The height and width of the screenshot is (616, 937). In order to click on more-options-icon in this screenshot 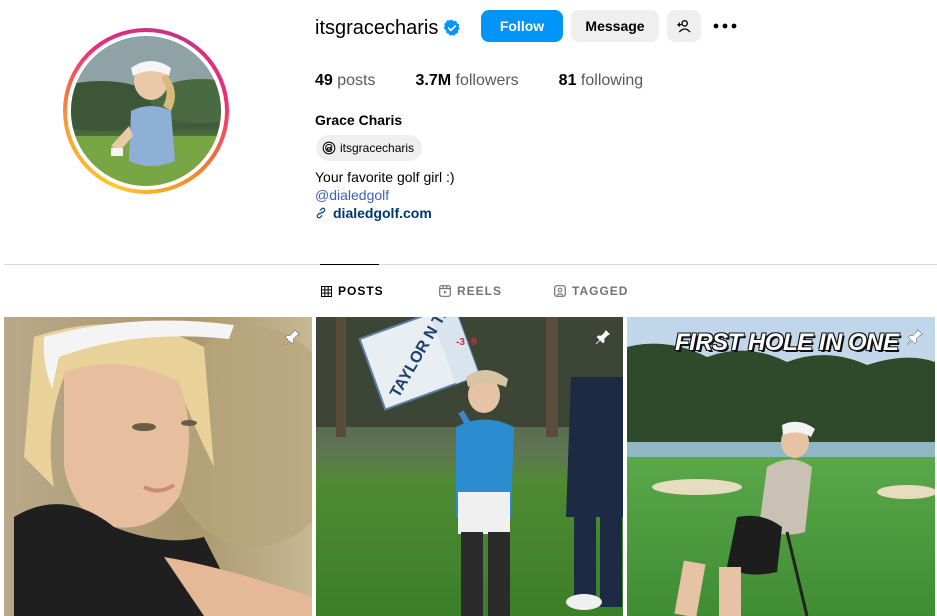, I will do `click(725, 26)`.